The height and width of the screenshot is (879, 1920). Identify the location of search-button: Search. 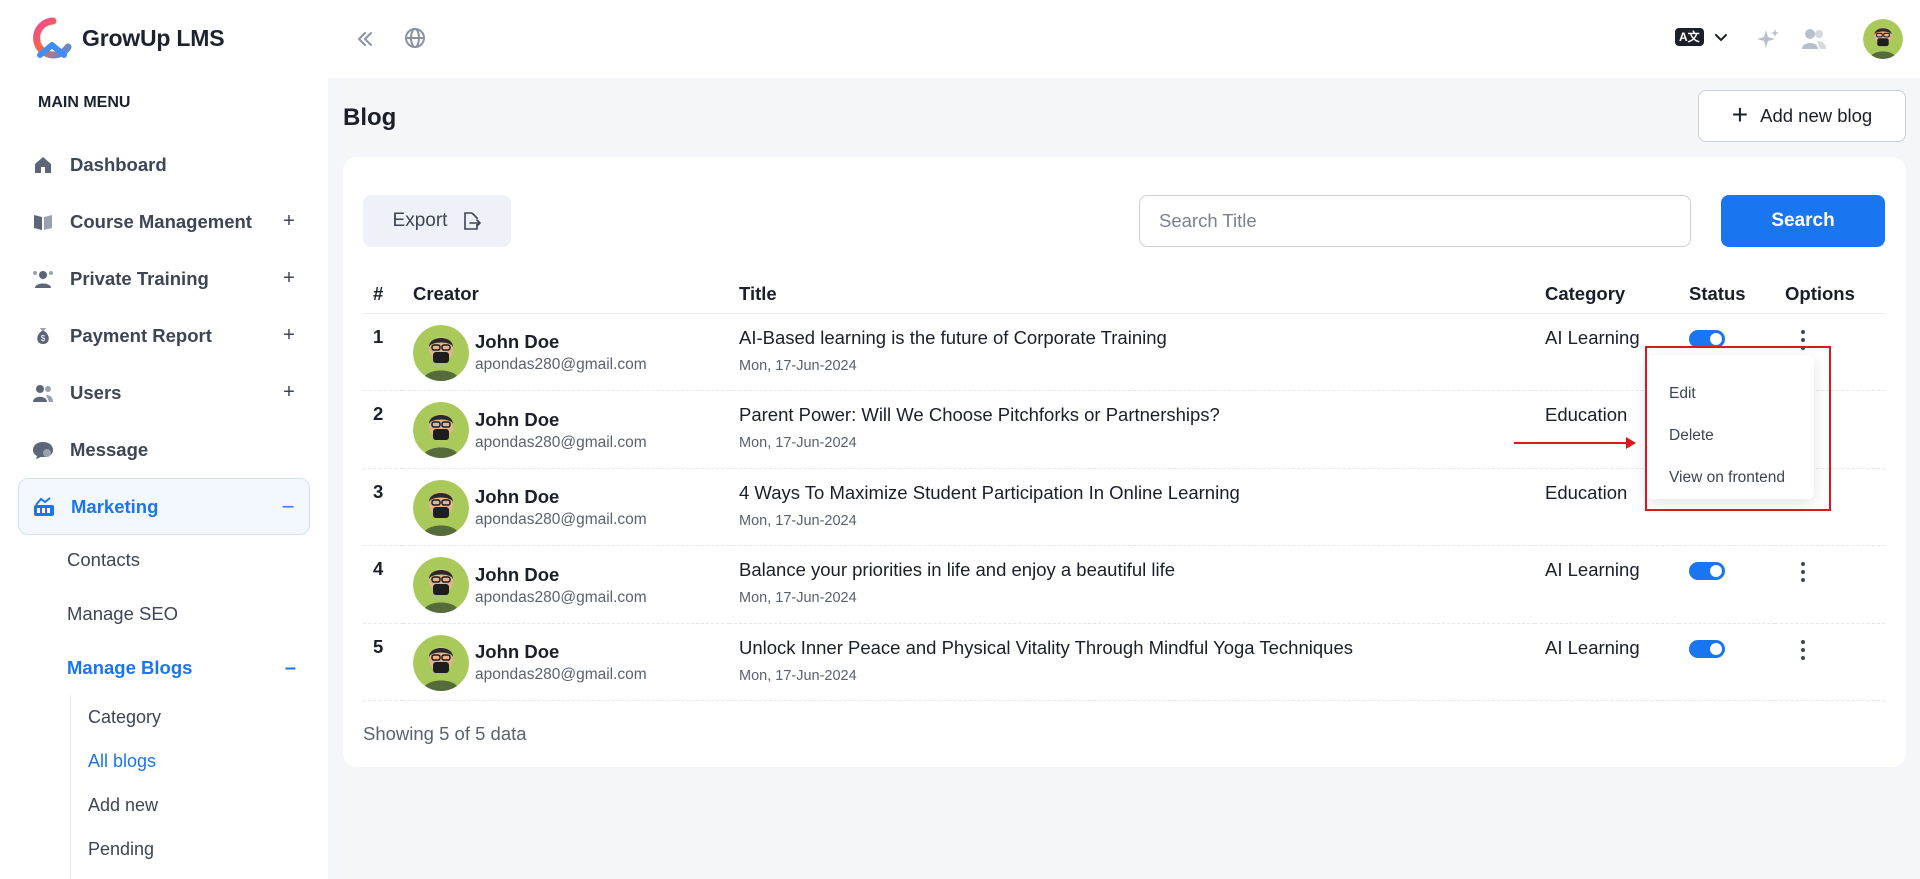
(1803, 221).